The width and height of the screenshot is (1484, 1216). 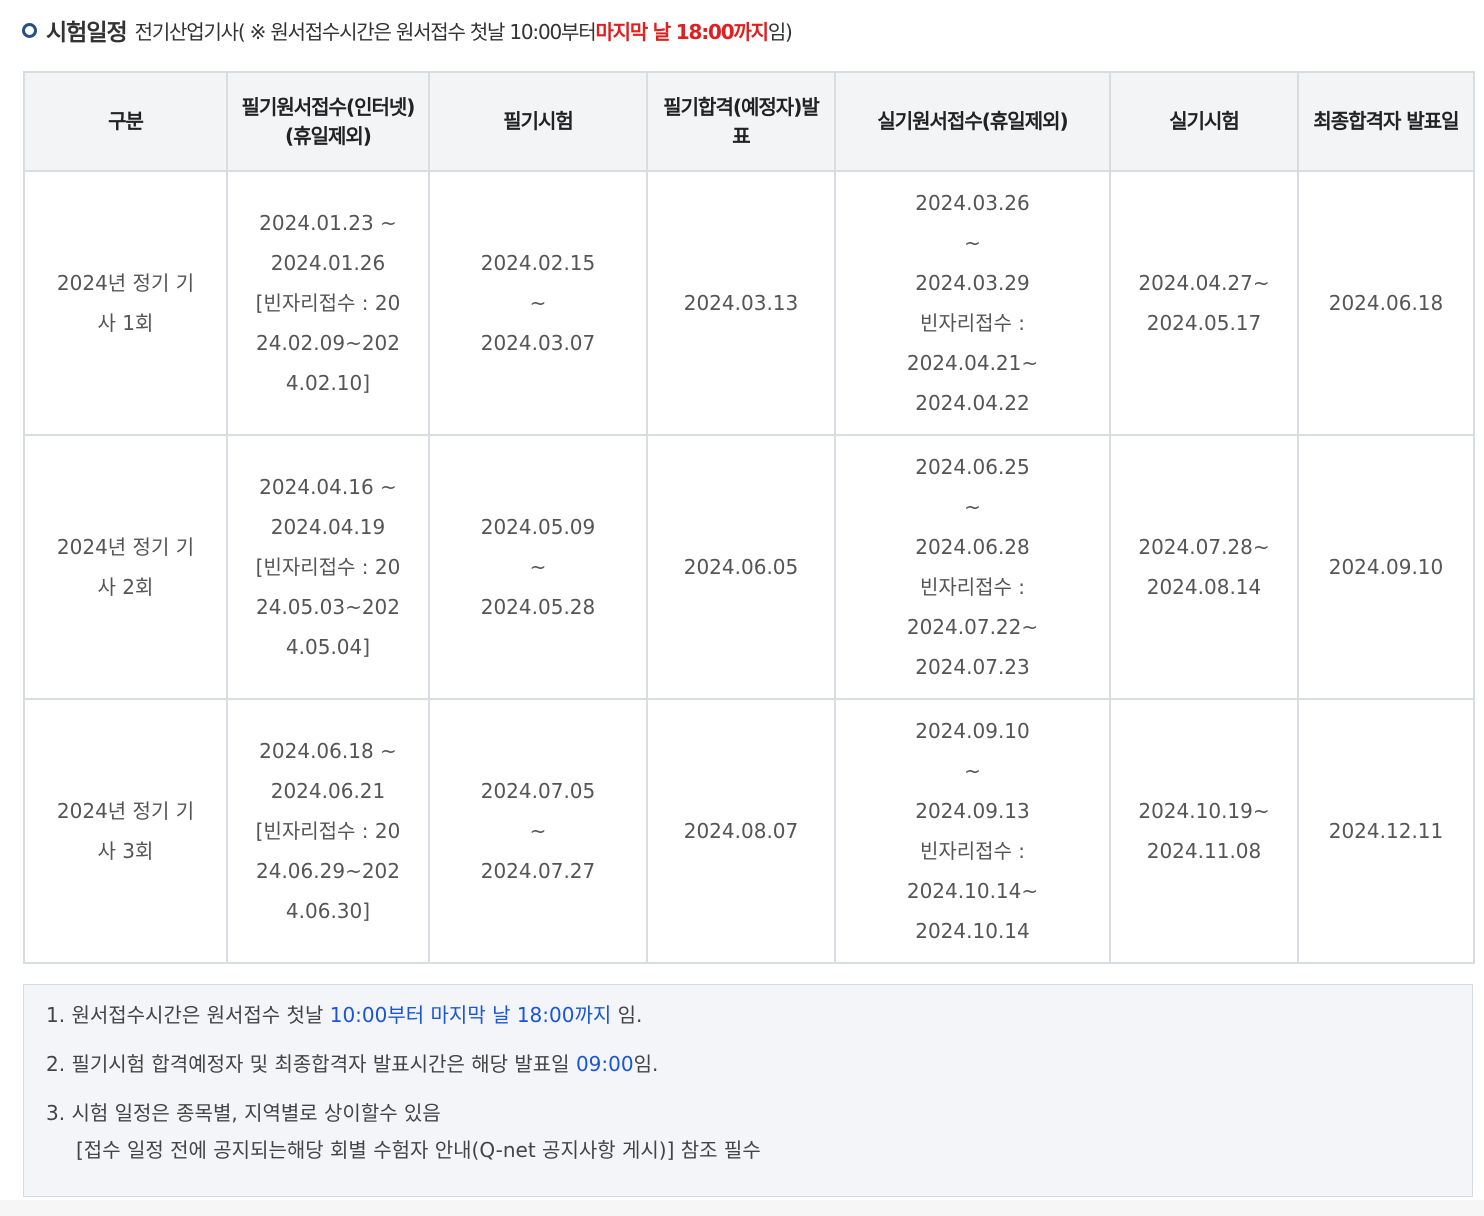 I want to click on note-text: 2. 필기시험 합격예정자 및 최종합격자 발표시간은 해당 발표일, so click(x=311, y=1064).